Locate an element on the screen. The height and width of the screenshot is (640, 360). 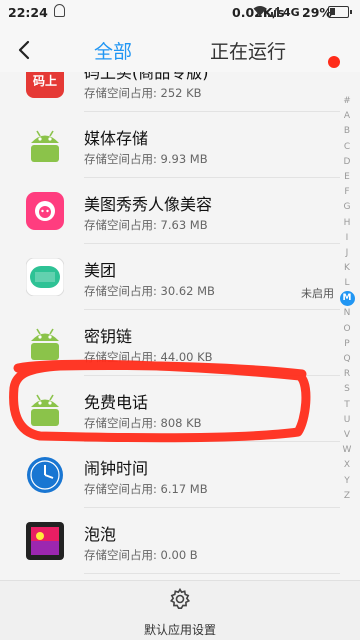
list-item: 泡泡 存储空间占用: 0.00 B is located at coordinates (170, 541).